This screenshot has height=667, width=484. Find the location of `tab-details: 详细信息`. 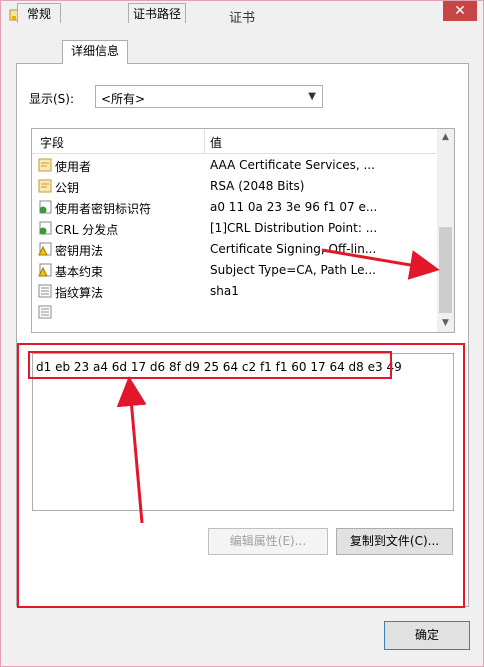

tab-details: 详细信息 is located at coordinates (95, 52).